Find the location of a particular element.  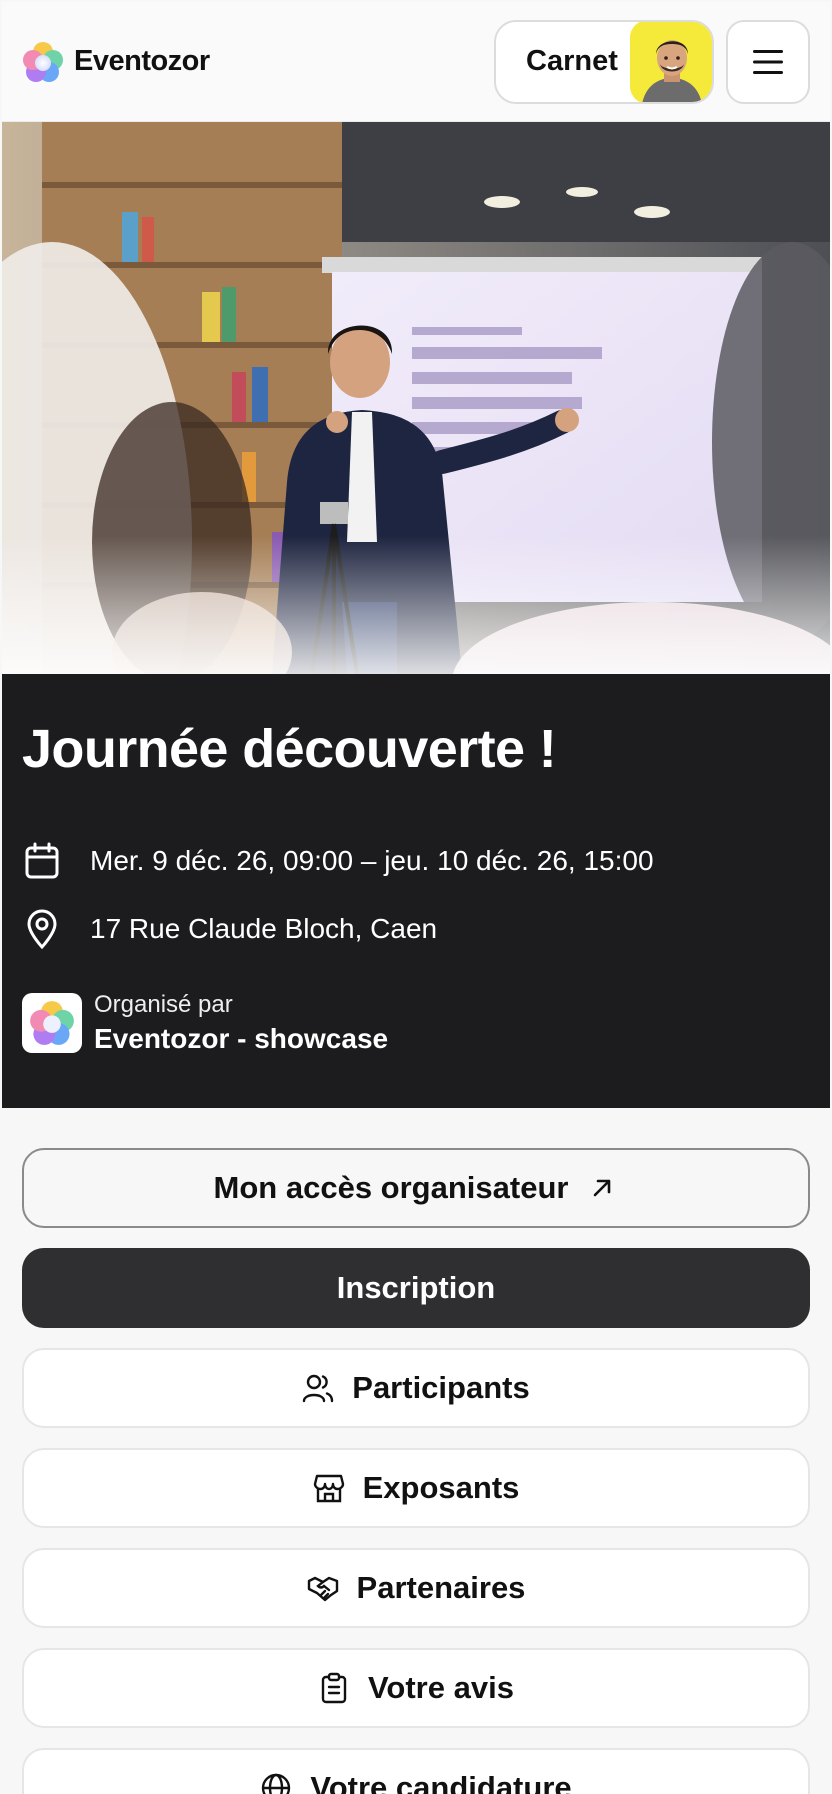

address-row: 17 Rue Claude Bloch, Caen is located at coordinates (416, 929).